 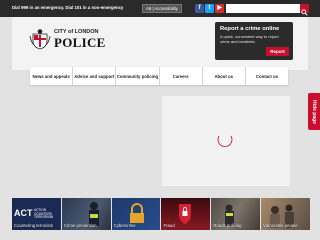 I want to click on search-button, so click(x=304, y=10).